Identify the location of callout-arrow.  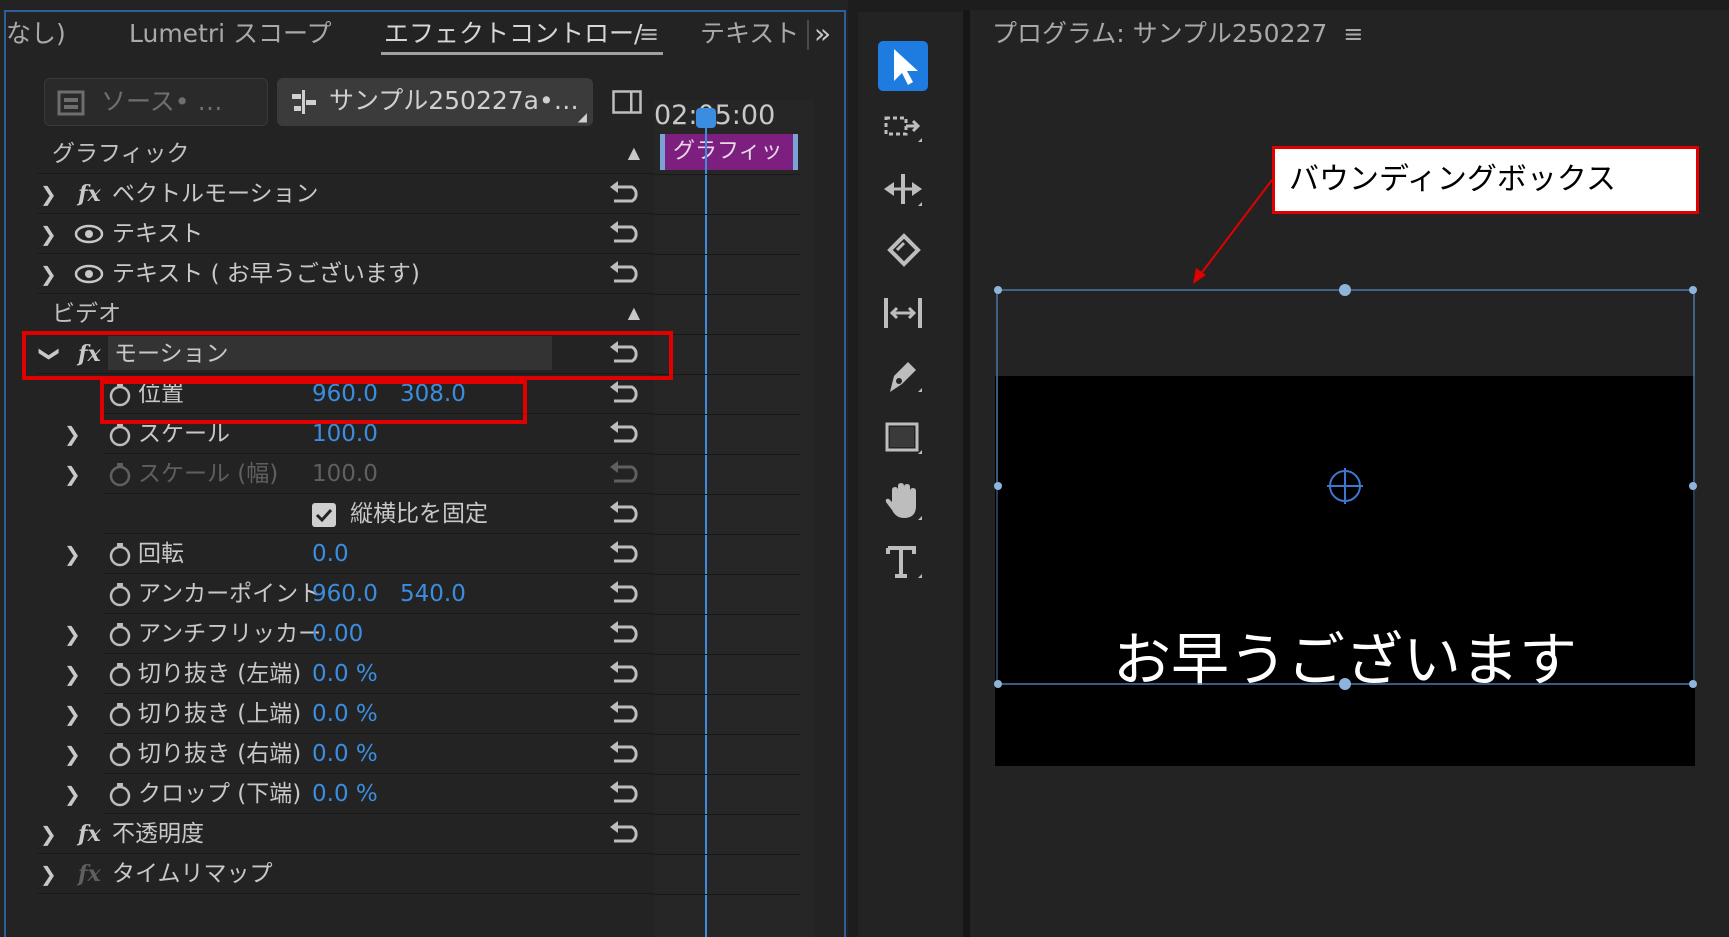
(1233, 231).